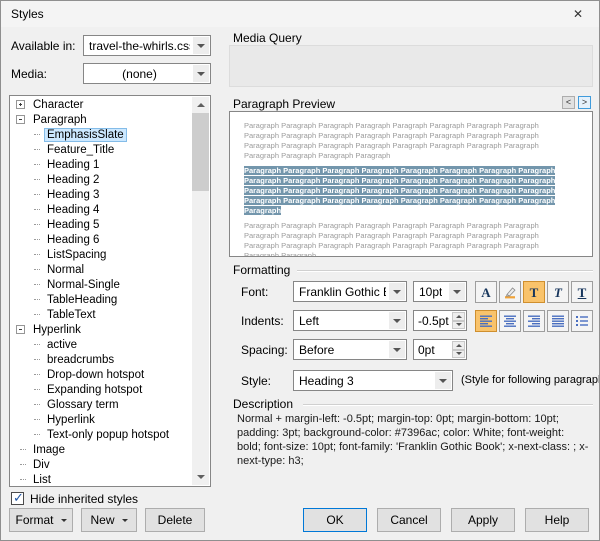 The image size is (600, 541). What do you see at coordinates (147, 45) in the screenshot?
I see `available-in-select: travel-the-whirls.css` at bounding box center [147, 45].